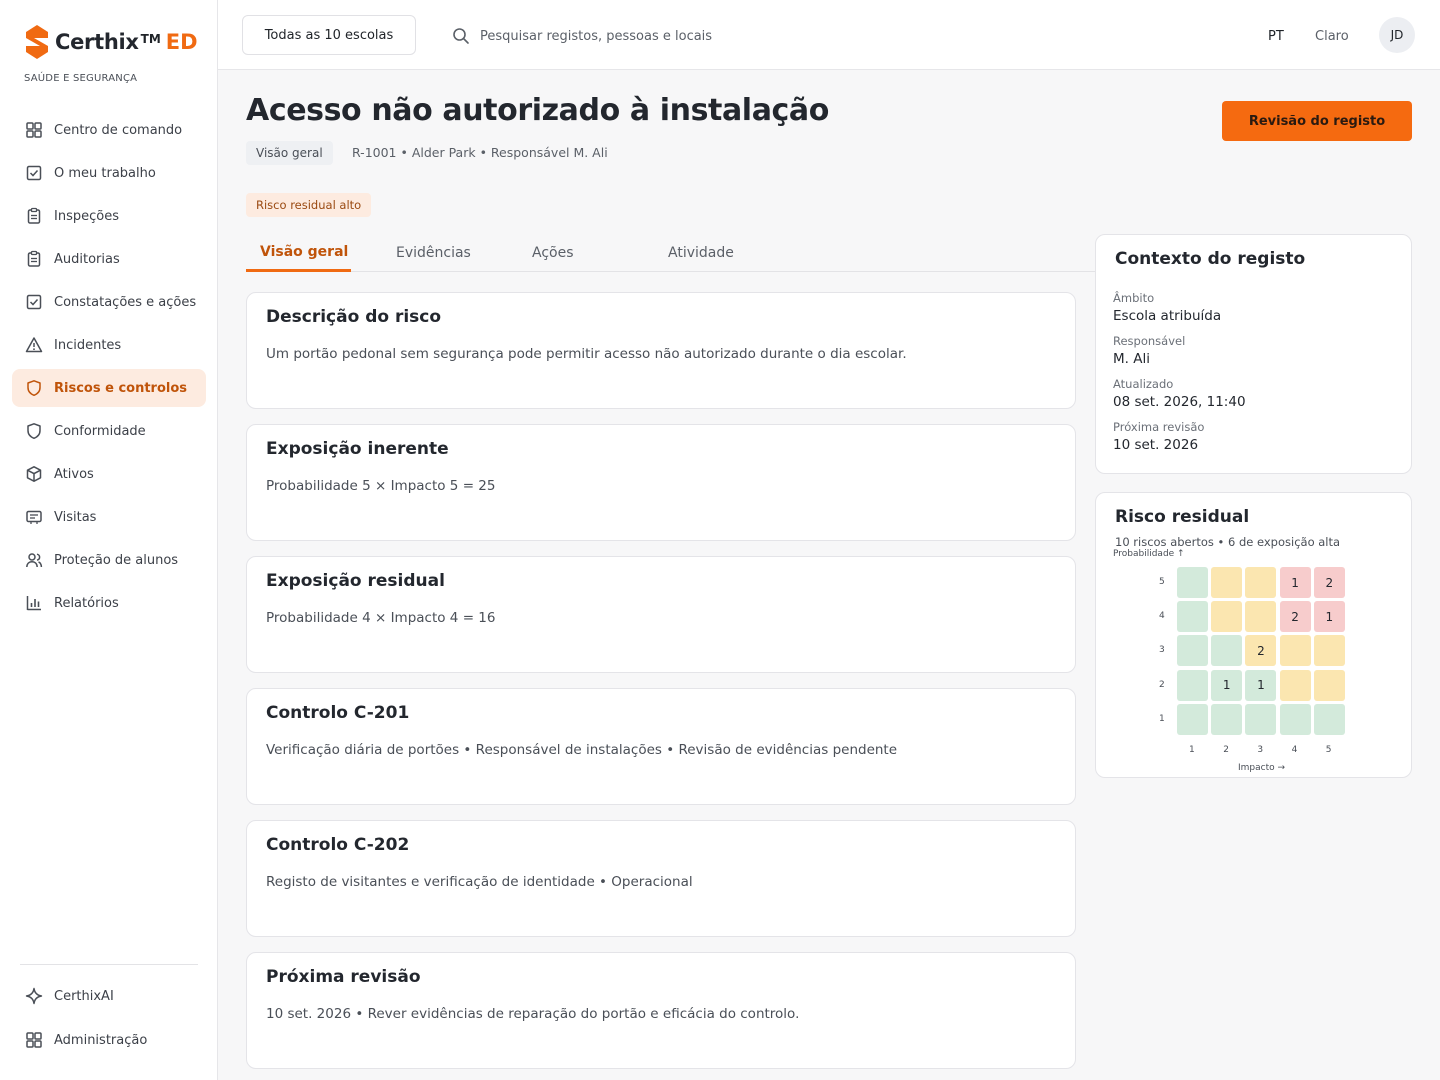  What do you see at coordinates (34, 603) in the screenshot?
I see `bar-chart-icon` at bounding box center [34, 603].